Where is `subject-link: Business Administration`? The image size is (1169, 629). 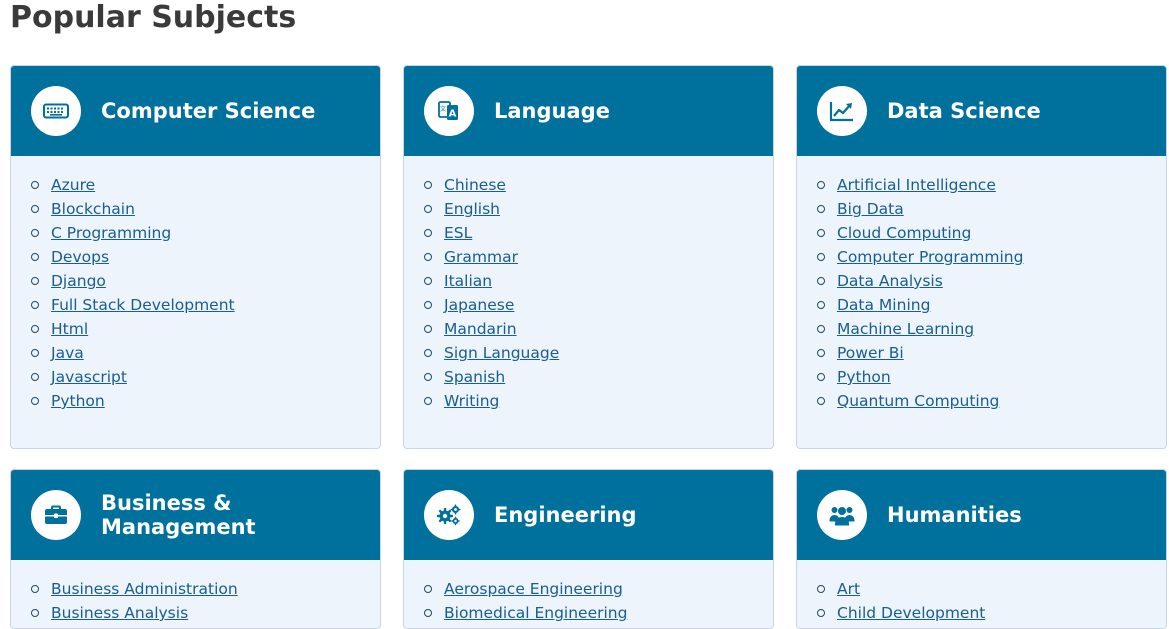
subject-link: Business Administration is located at coordinates (144, 589).